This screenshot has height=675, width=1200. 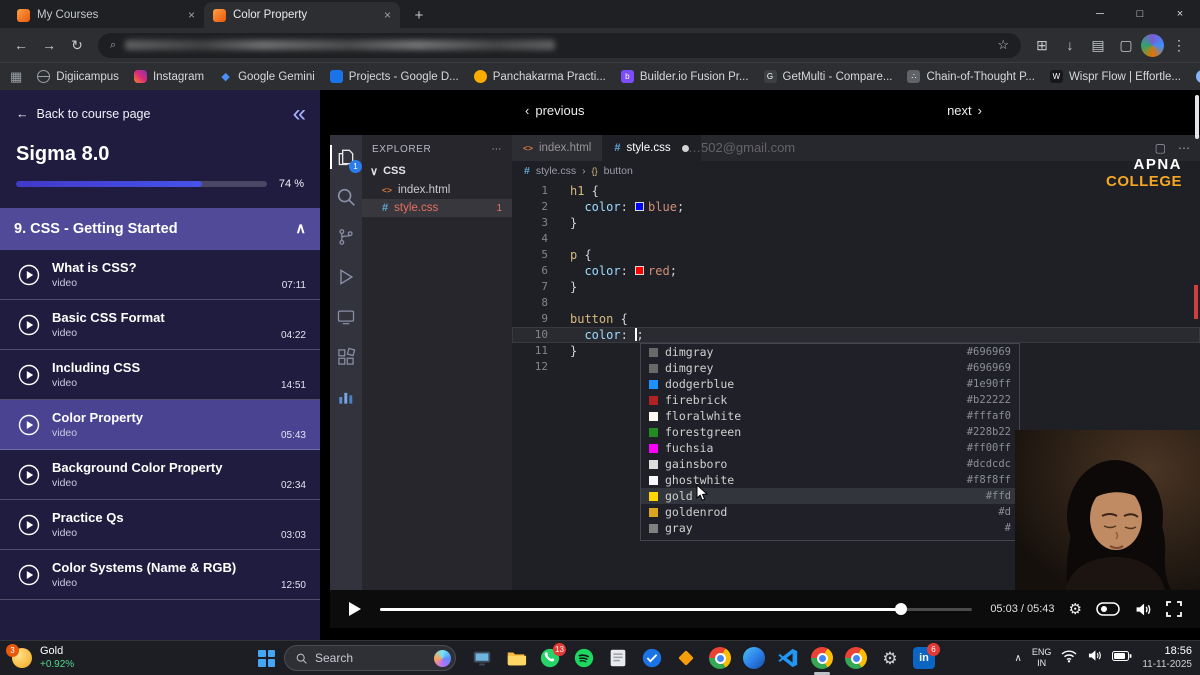 What do you see at coordinates (1197, 76) in the screenshot?
I see `bookmark-item: EEmily` at bounding box center [1197, 76].